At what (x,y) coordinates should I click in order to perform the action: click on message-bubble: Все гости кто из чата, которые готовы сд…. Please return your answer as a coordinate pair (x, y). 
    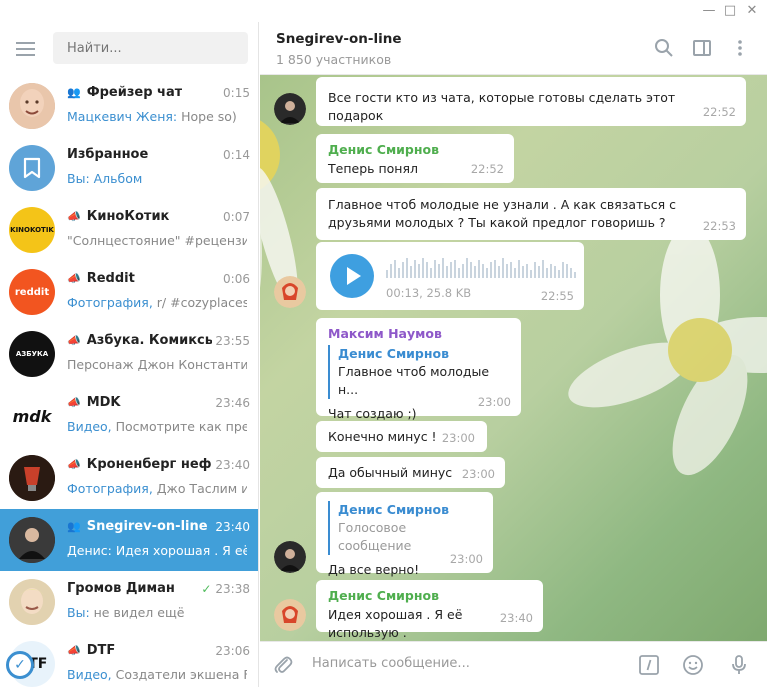
    Looking at the image, I should click on (531, 101).